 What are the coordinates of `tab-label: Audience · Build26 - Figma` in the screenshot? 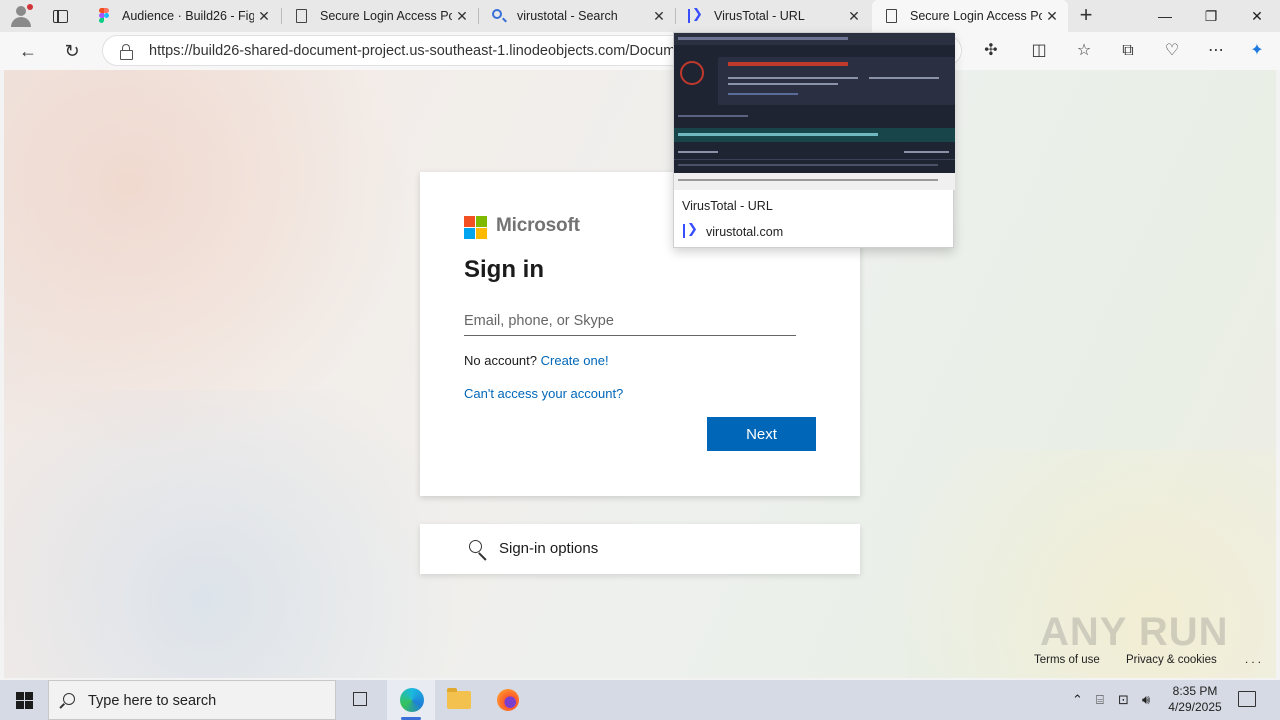 It's located at (188, 16).